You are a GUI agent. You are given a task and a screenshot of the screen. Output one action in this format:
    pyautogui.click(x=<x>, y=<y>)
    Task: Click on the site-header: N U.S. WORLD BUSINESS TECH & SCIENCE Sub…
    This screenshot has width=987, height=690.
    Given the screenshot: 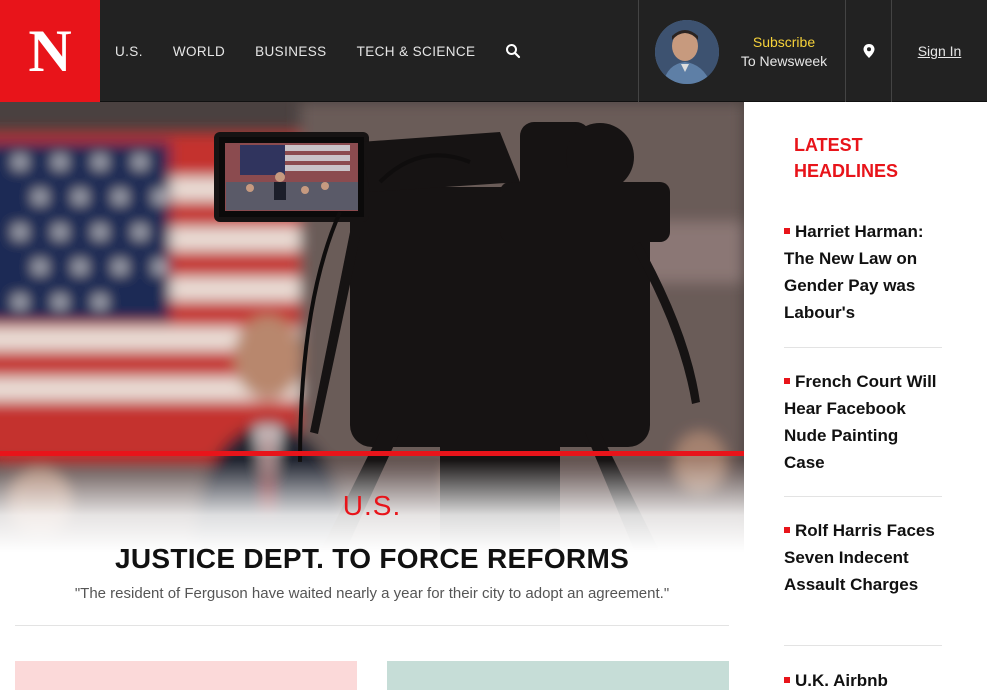 What is the action you would take?
    pyautogui.click(x=493, y=51)
    